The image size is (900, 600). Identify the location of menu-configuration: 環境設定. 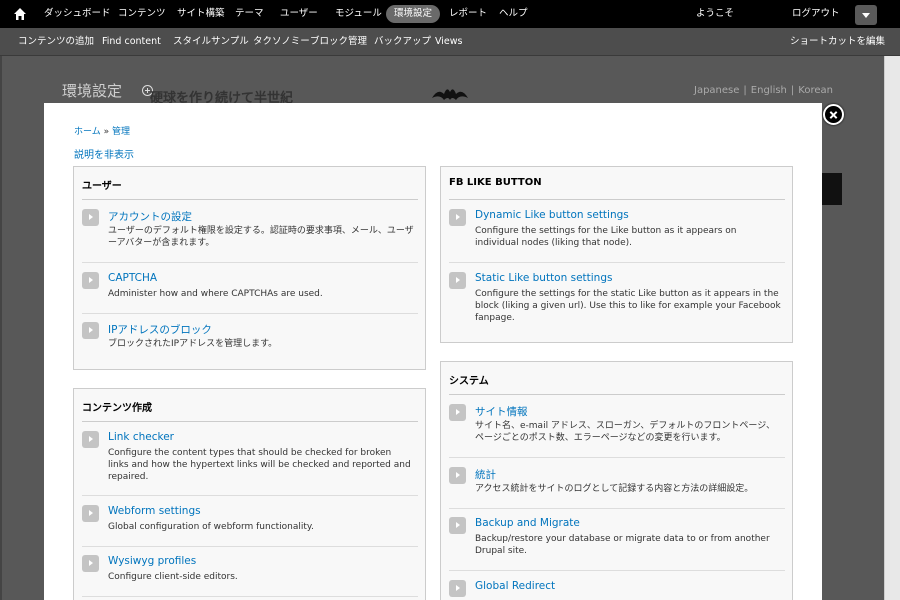
(413, 14).